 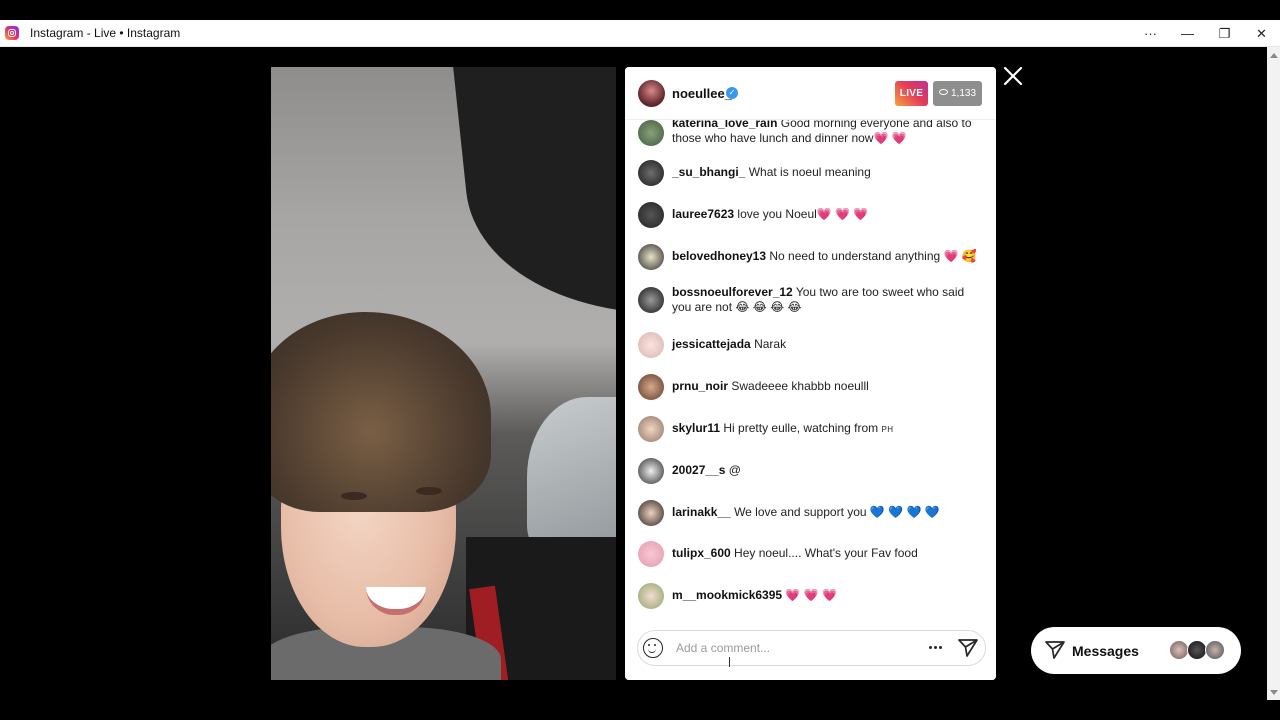 What do you see at coordinates (640, 710) in the screenshot?
I see `bottom-black-bar` at bounding box center [640, 710].